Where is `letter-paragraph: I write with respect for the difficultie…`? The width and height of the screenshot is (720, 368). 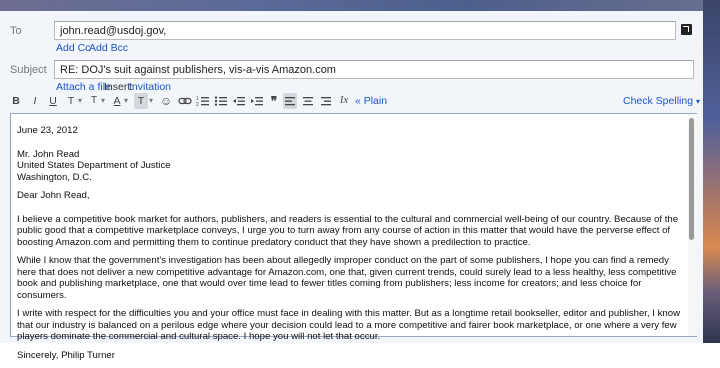 letter-paragraph: I write with respect for the difficultie… is located at coordinates (349, 325).